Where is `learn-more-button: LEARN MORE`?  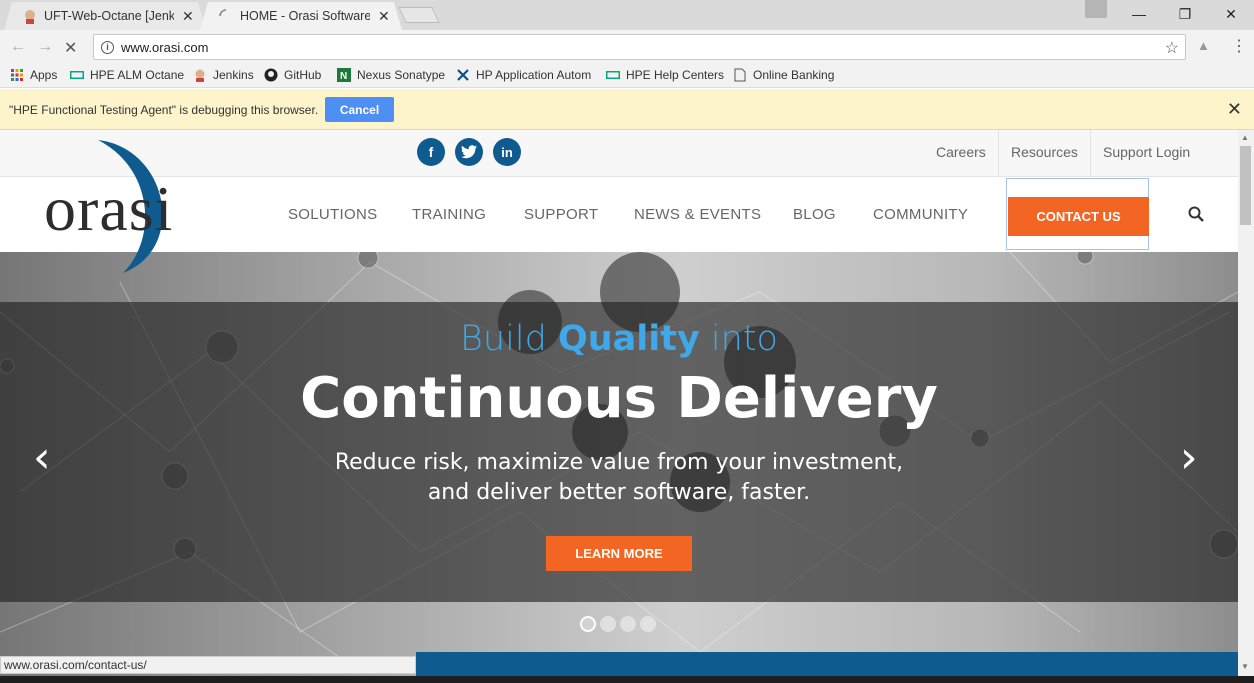 learn-more-button: LEARN MORE is located at coordinates (619, 553).